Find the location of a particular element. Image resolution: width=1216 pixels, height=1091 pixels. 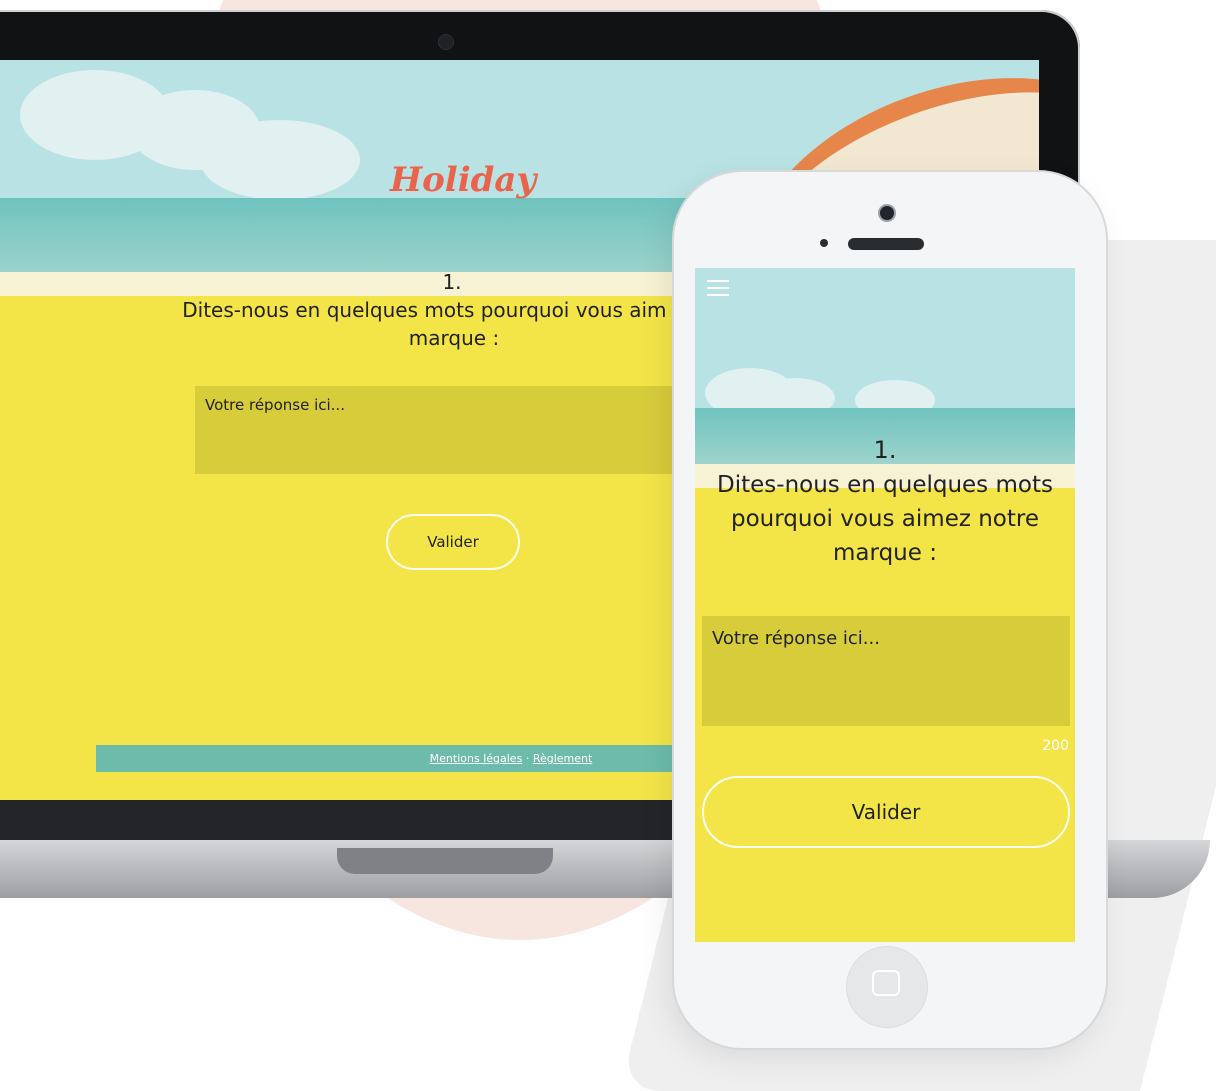

home-button-icon is located at coordinates (886, 983).